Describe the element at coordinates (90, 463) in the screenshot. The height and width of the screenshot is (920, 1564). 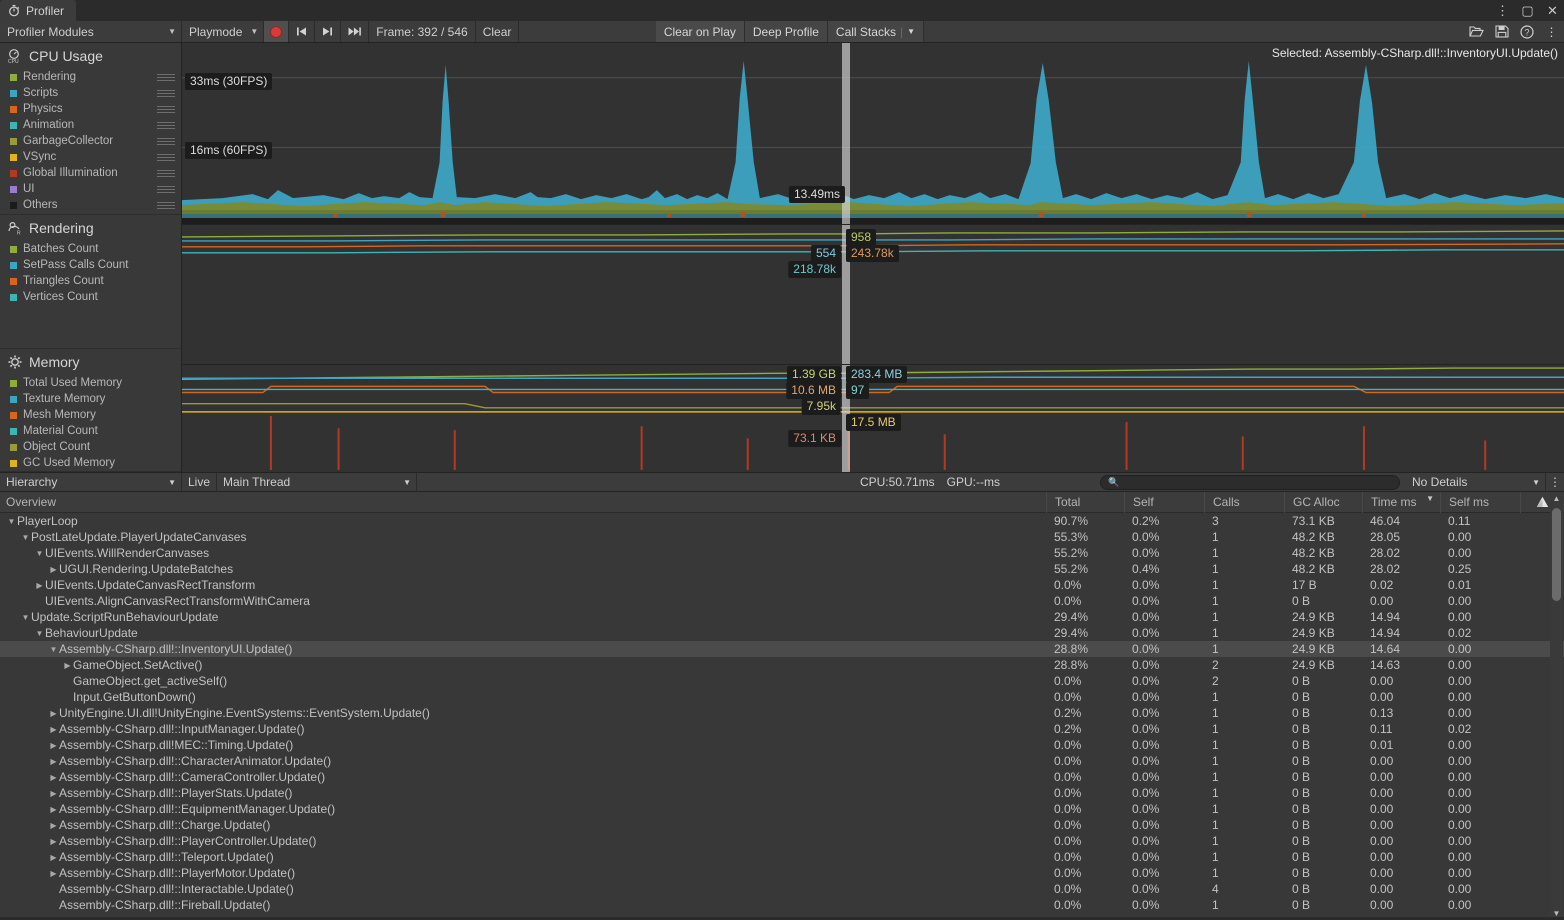
I see `legend-item-gc-used-memory: GC Used Memory` at that location.